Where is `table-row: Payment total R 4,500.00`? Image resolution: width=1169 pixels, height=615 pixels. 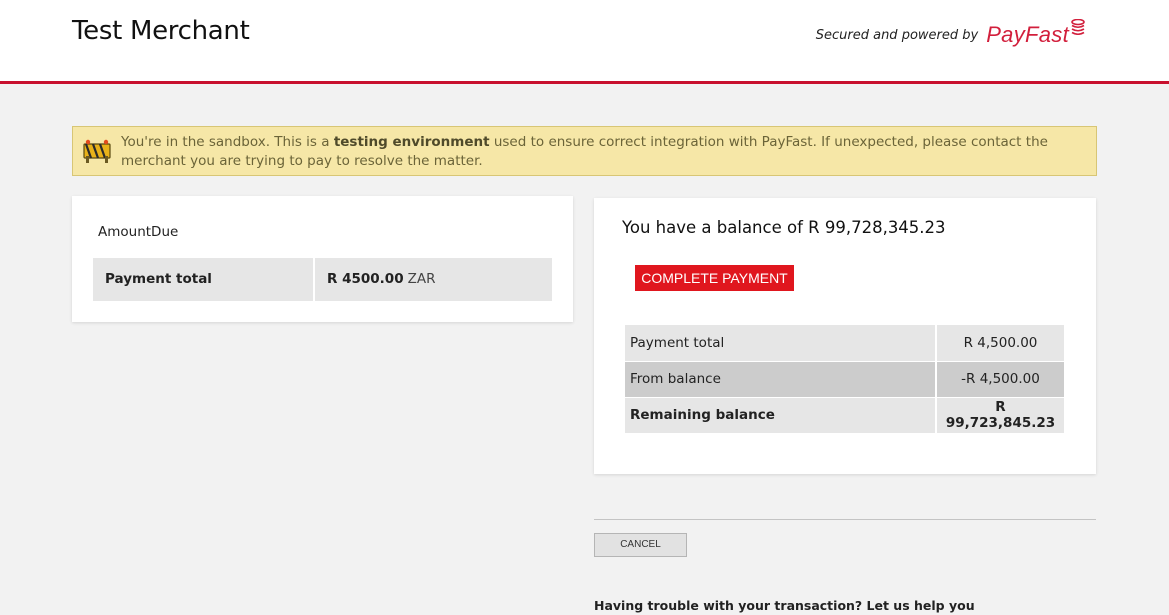
table-row: Payment total R 4,500.00 is located at coordinates (844, 343).